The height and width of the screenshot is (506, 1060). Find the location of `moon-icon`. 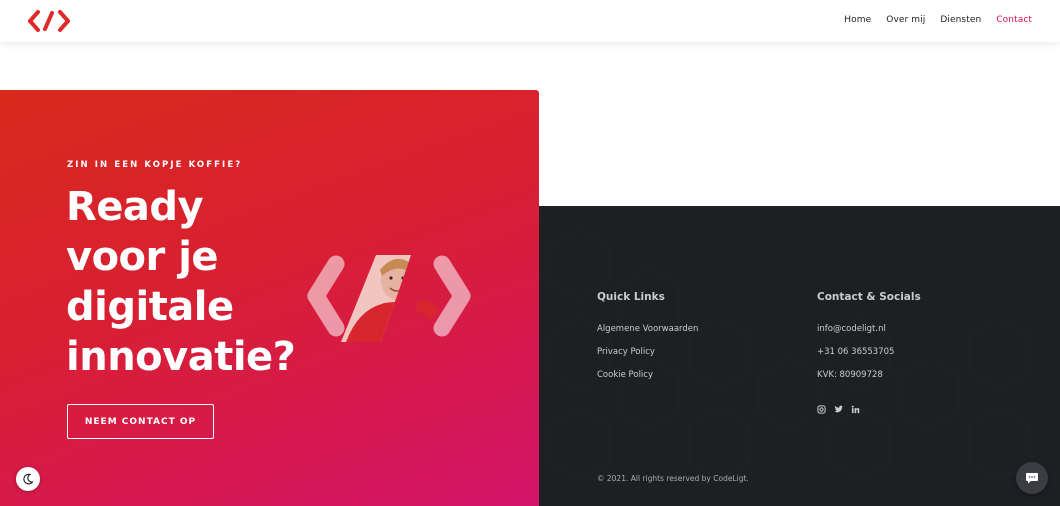

moon-icon is located at coordinates (28, 479).